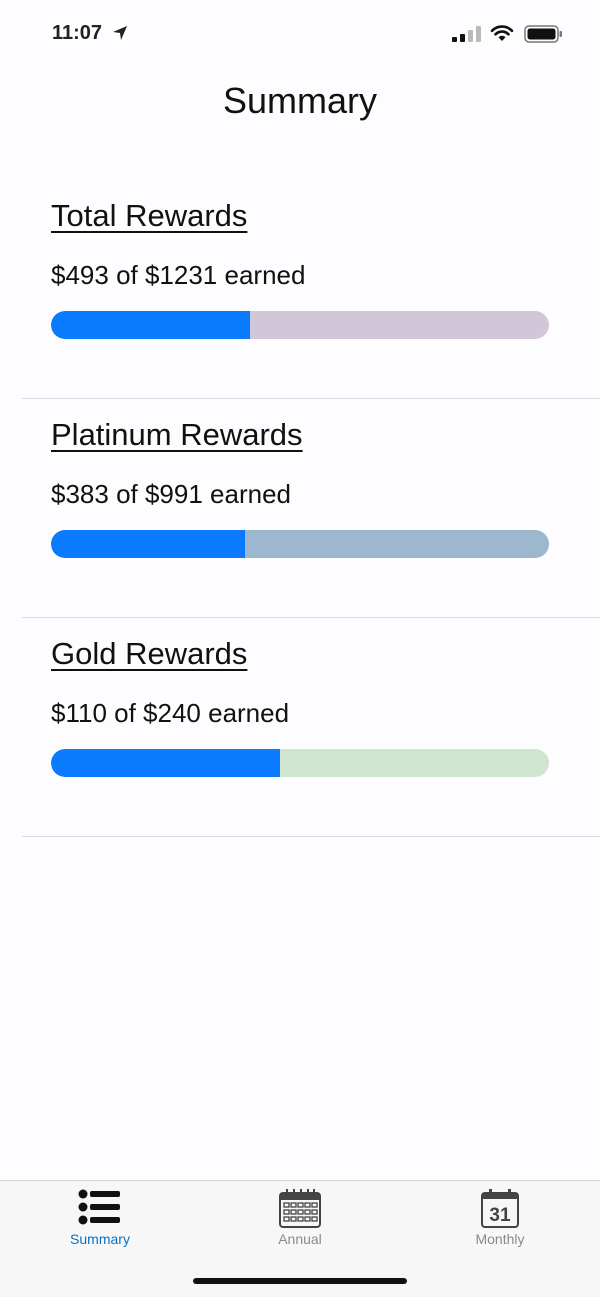 The height and width of the screenshot is (1297, 600). Describe the element at coordinates (178, 275) in the screenshot. I see `reward-amount: $493 of $1231 earned` at that location.